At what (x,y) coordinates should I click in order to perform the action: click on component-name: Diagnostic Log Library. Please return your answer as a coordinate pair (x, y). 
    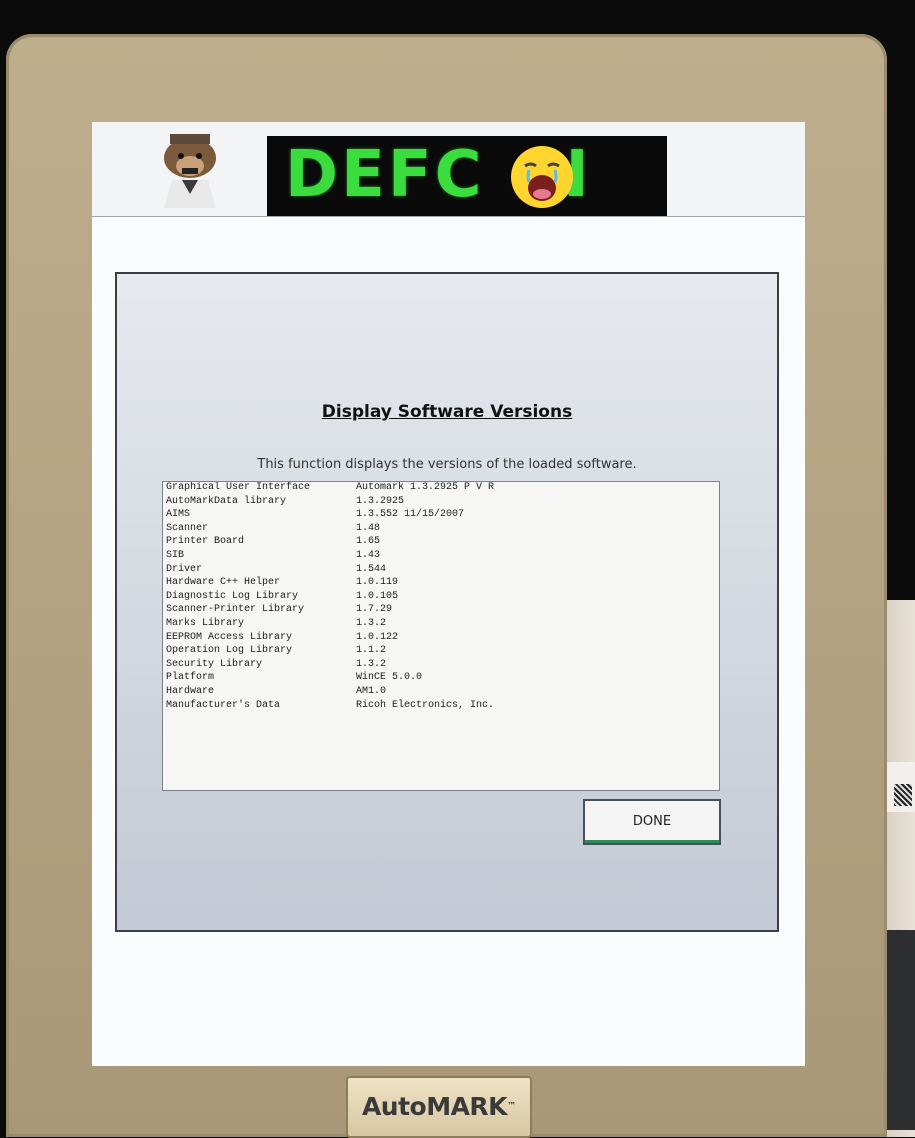
    Looking at the image, I should click on (232, 596).